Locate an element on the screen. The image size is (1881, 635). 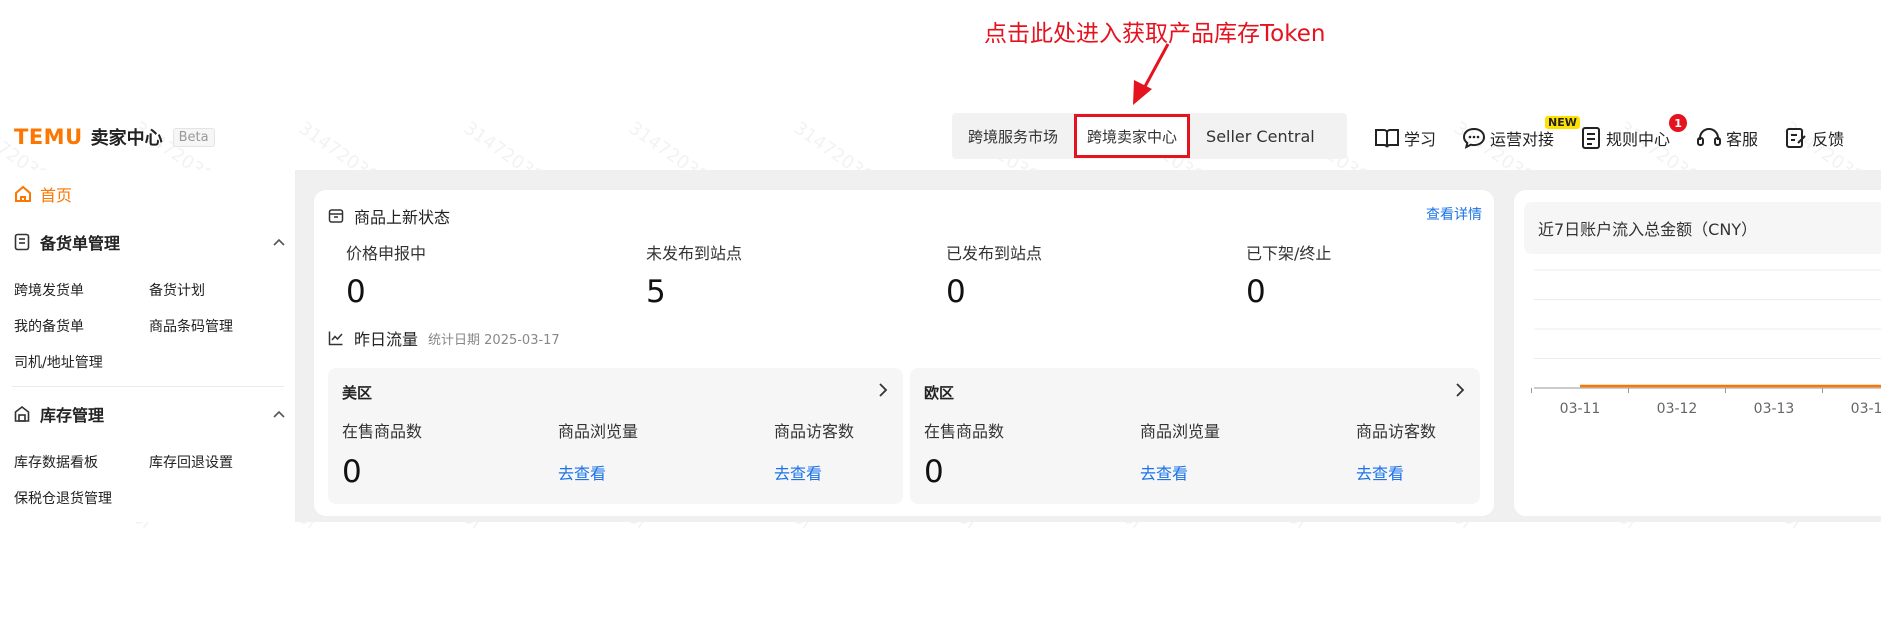
chart-tick-label: 03-14 is located at coordinates (1866, 409).